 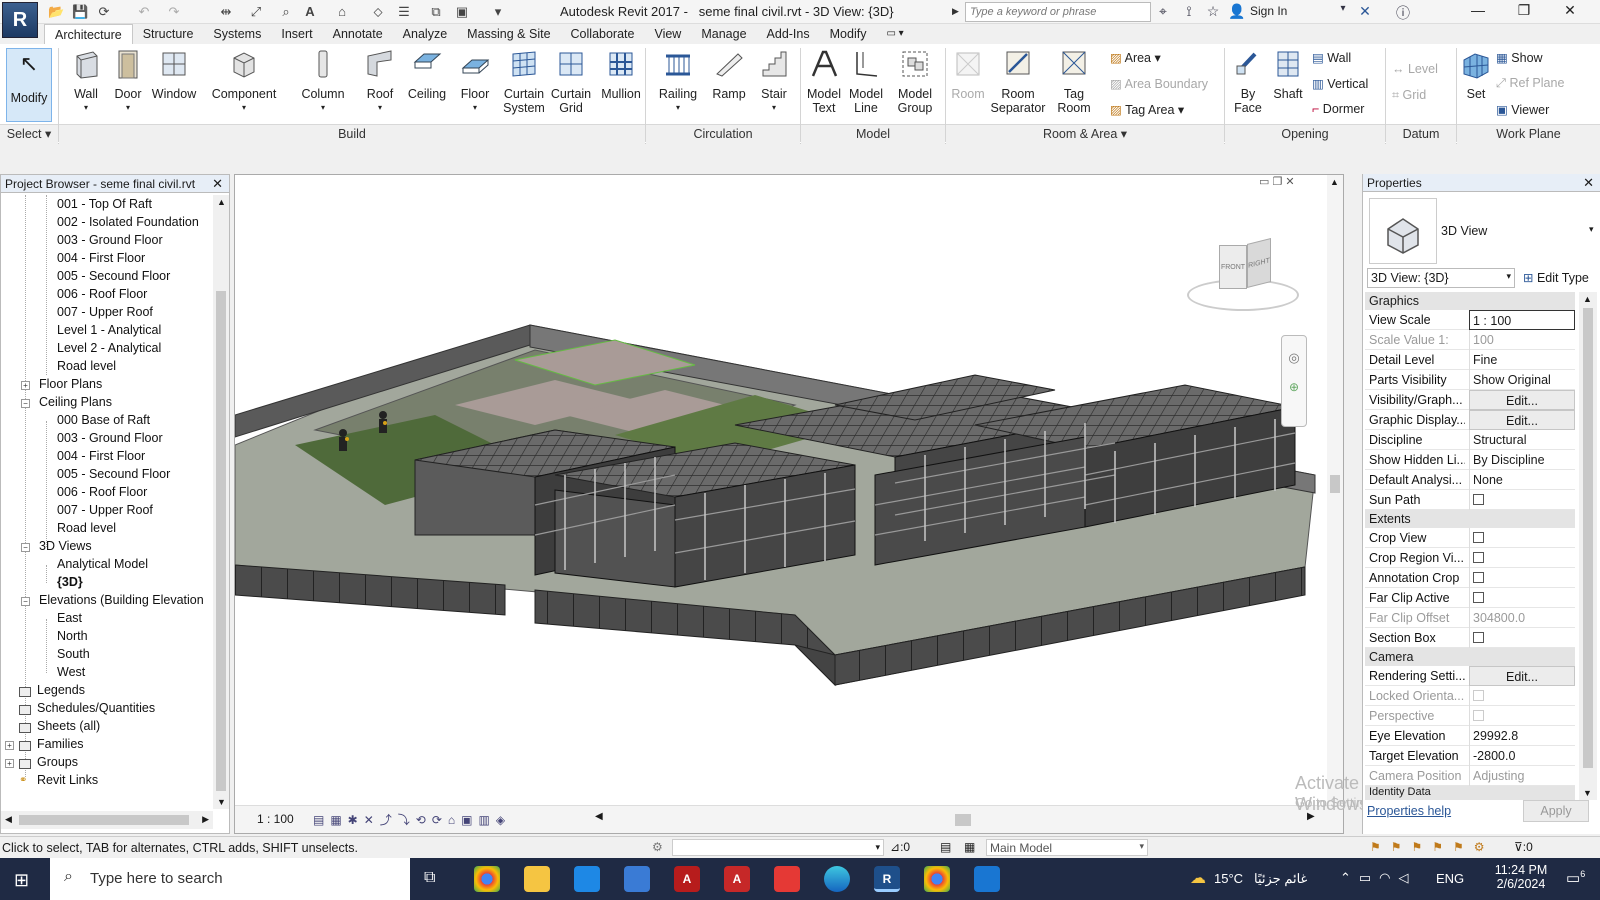 What do you see at coordinates (86, 528) in the screenshot?
I see `tree-item-view: Road level` at bounding box center [86, 528].